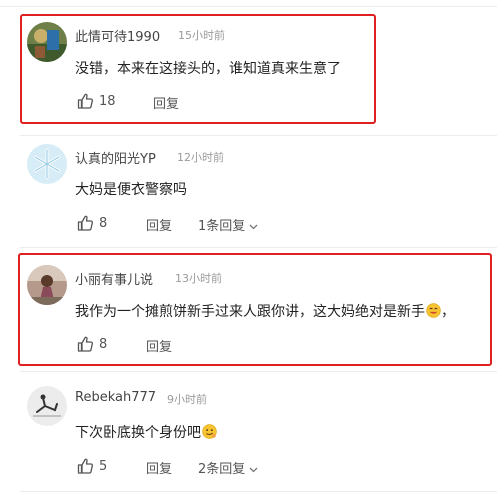 This screenshot has height=501, width=497. I want to click on view-replies-button: 2条回复, so click(228, 467).